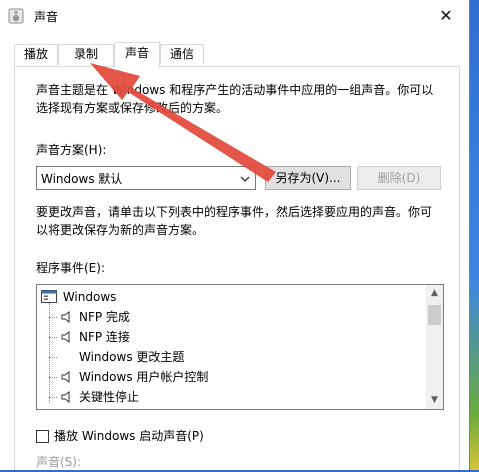 This screenshot has height=472, width=479. What do you see at coordinates (42, 436) in the screenshot?
I see `startup-sound-checkbox` at bounding box center [42, 436].